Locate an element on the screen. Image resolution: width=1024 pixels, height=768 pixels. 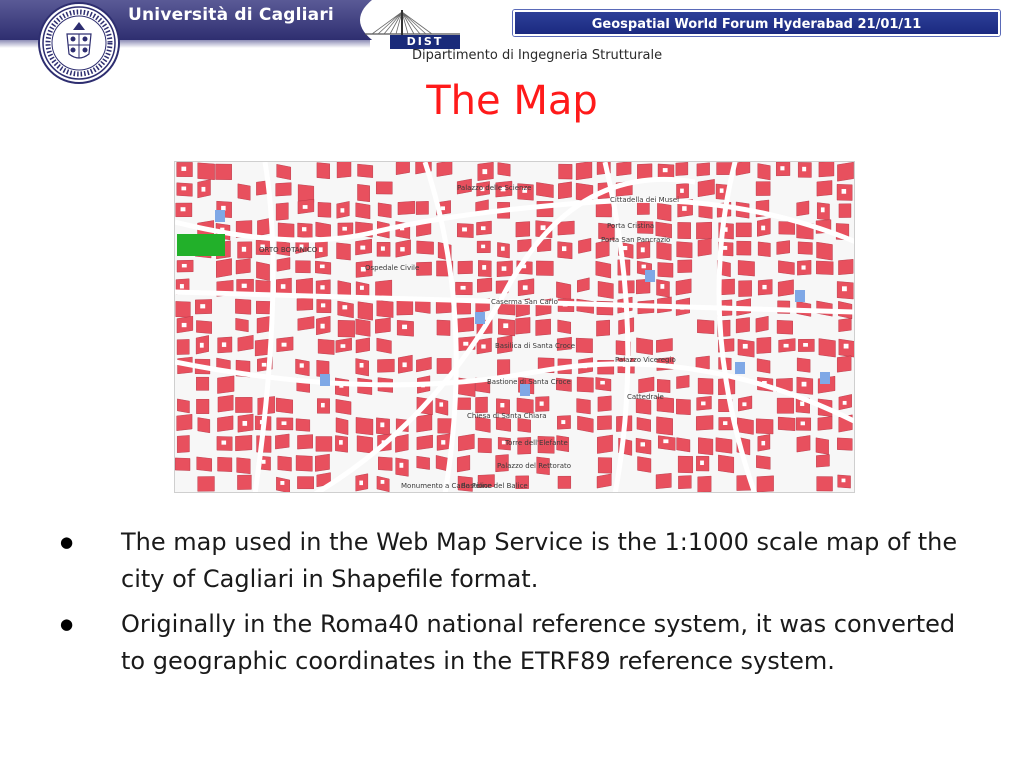
park-area is located at coordinates (201, 245).